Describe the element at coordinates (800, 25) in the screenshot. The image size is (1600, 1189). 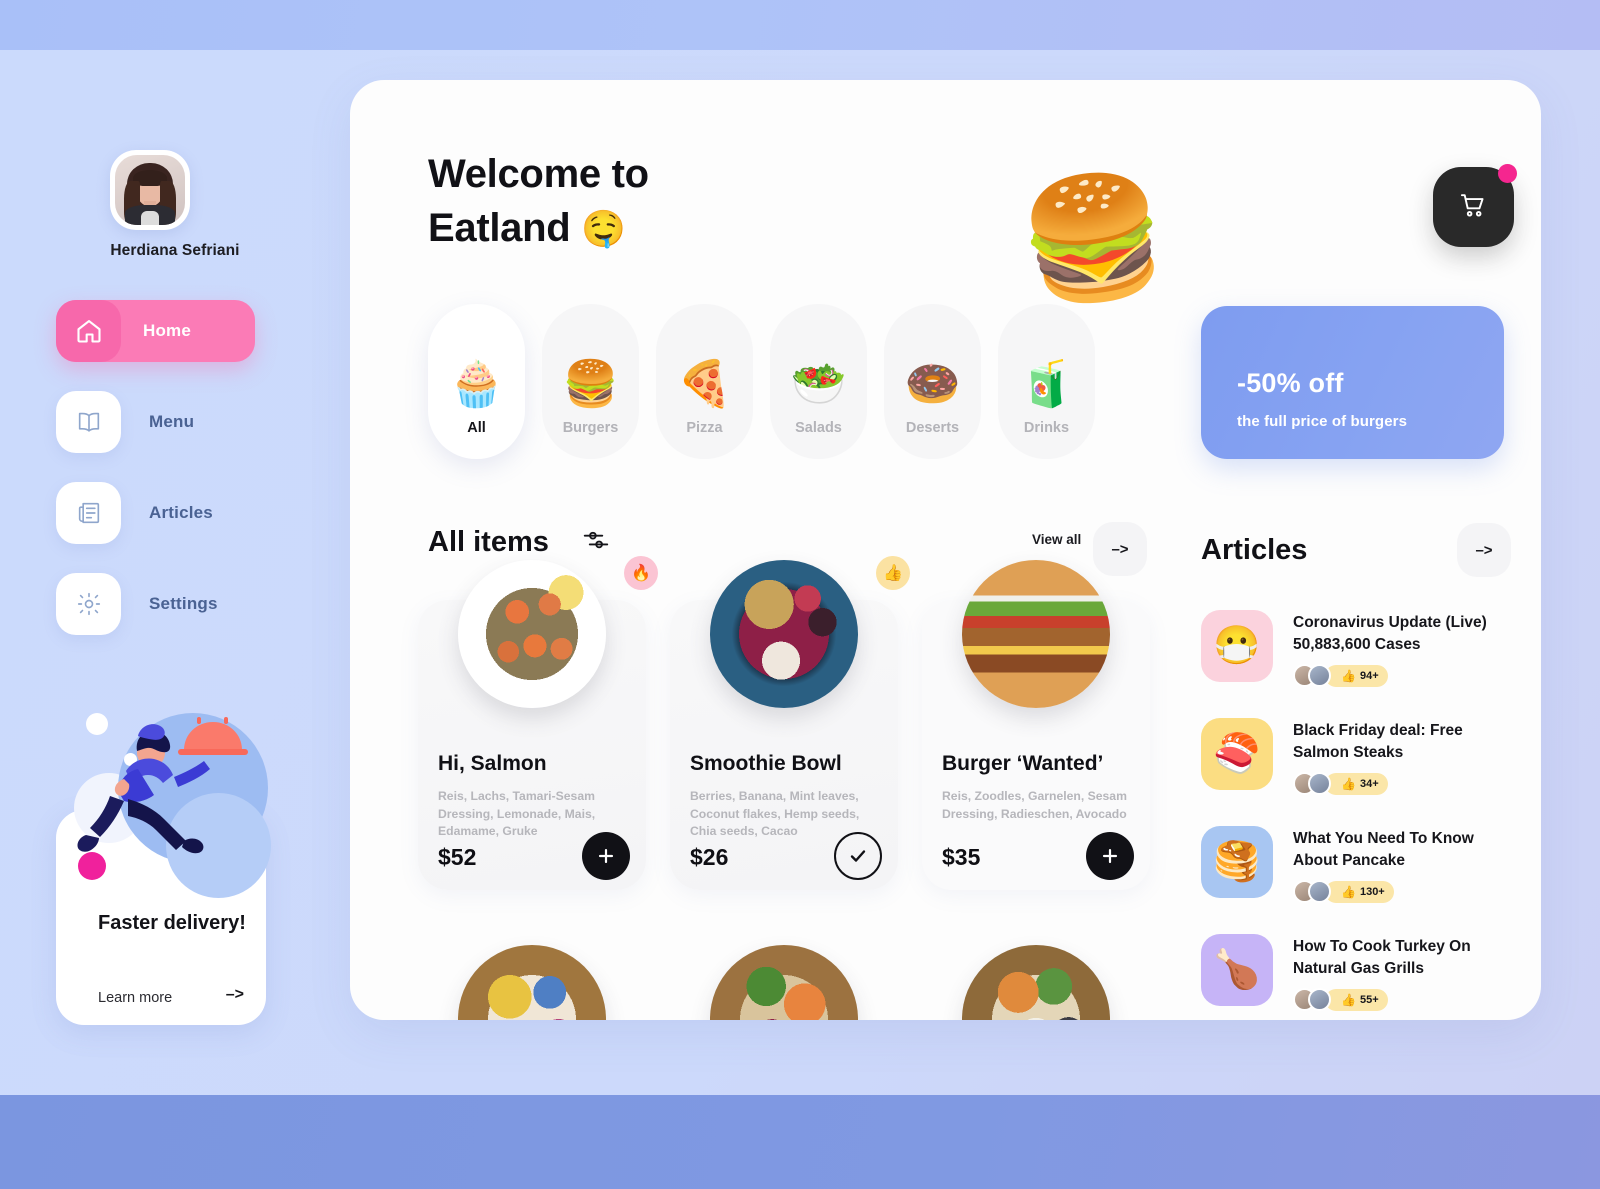
I see `page-background-top-band` at that location.